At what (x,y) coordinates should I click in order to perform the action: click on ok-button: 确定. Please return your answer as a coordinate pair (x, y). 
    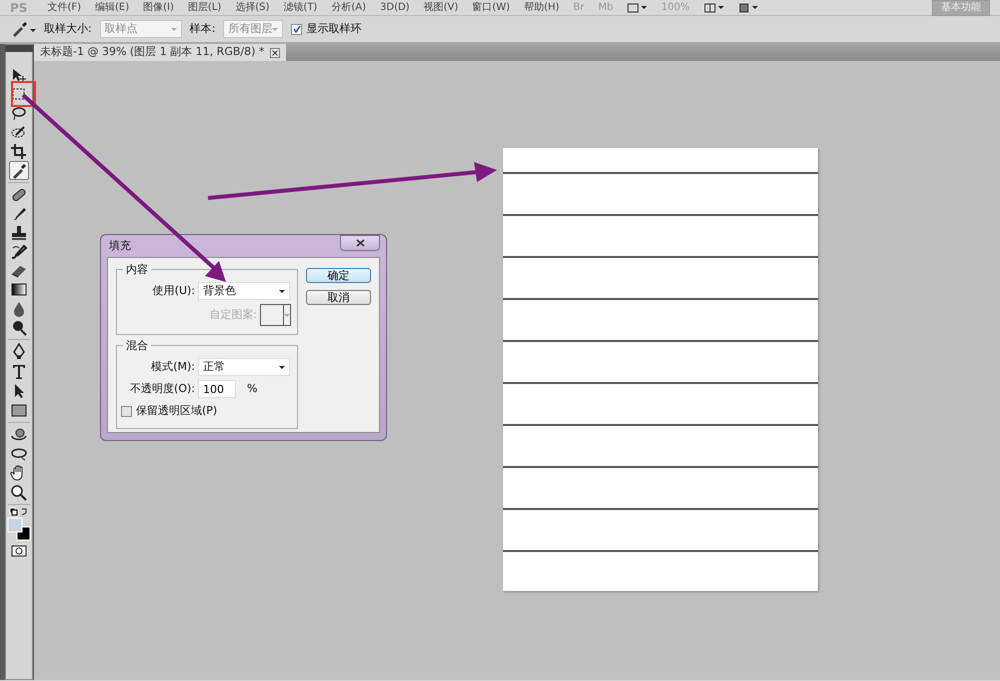
    Looking at the image, I should click on (338, 275).